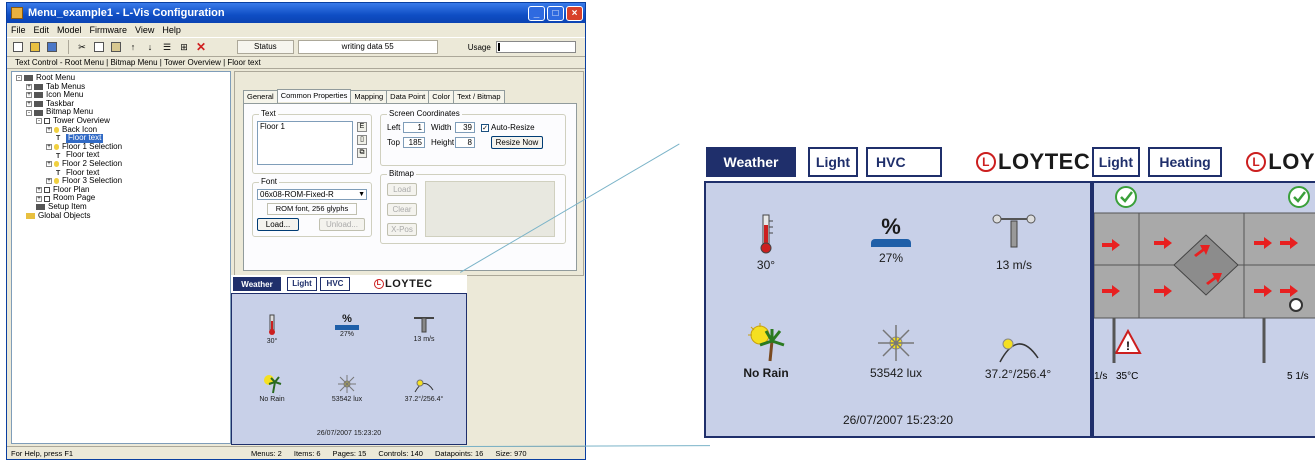  What do you see at coordinates (513, 127) in the screenshot?
I see `autoresize-label: Auto-Resize` at bounding box center [513, 127].